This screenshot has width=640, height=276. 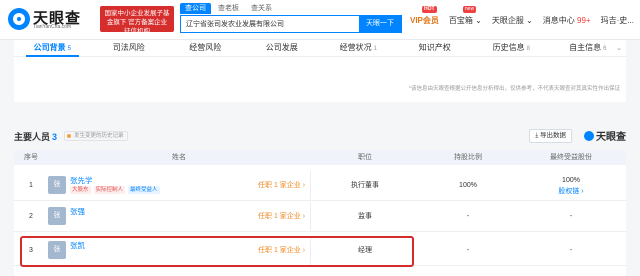 What do you see at coordinates (571, 191) in the screenshot?
I see `equity-chain-link: 股权链 ›` at bounding box center [571, 191].